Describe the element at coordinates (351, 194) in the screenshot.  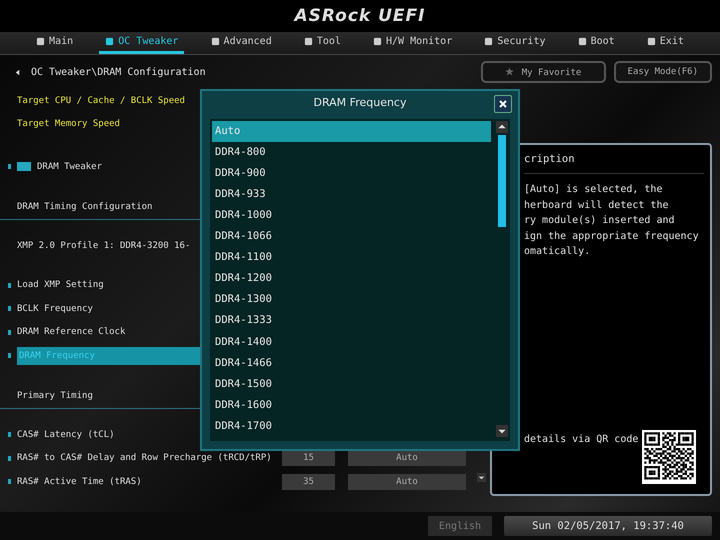
I see `frequency-option: DDR4-933` at that location.